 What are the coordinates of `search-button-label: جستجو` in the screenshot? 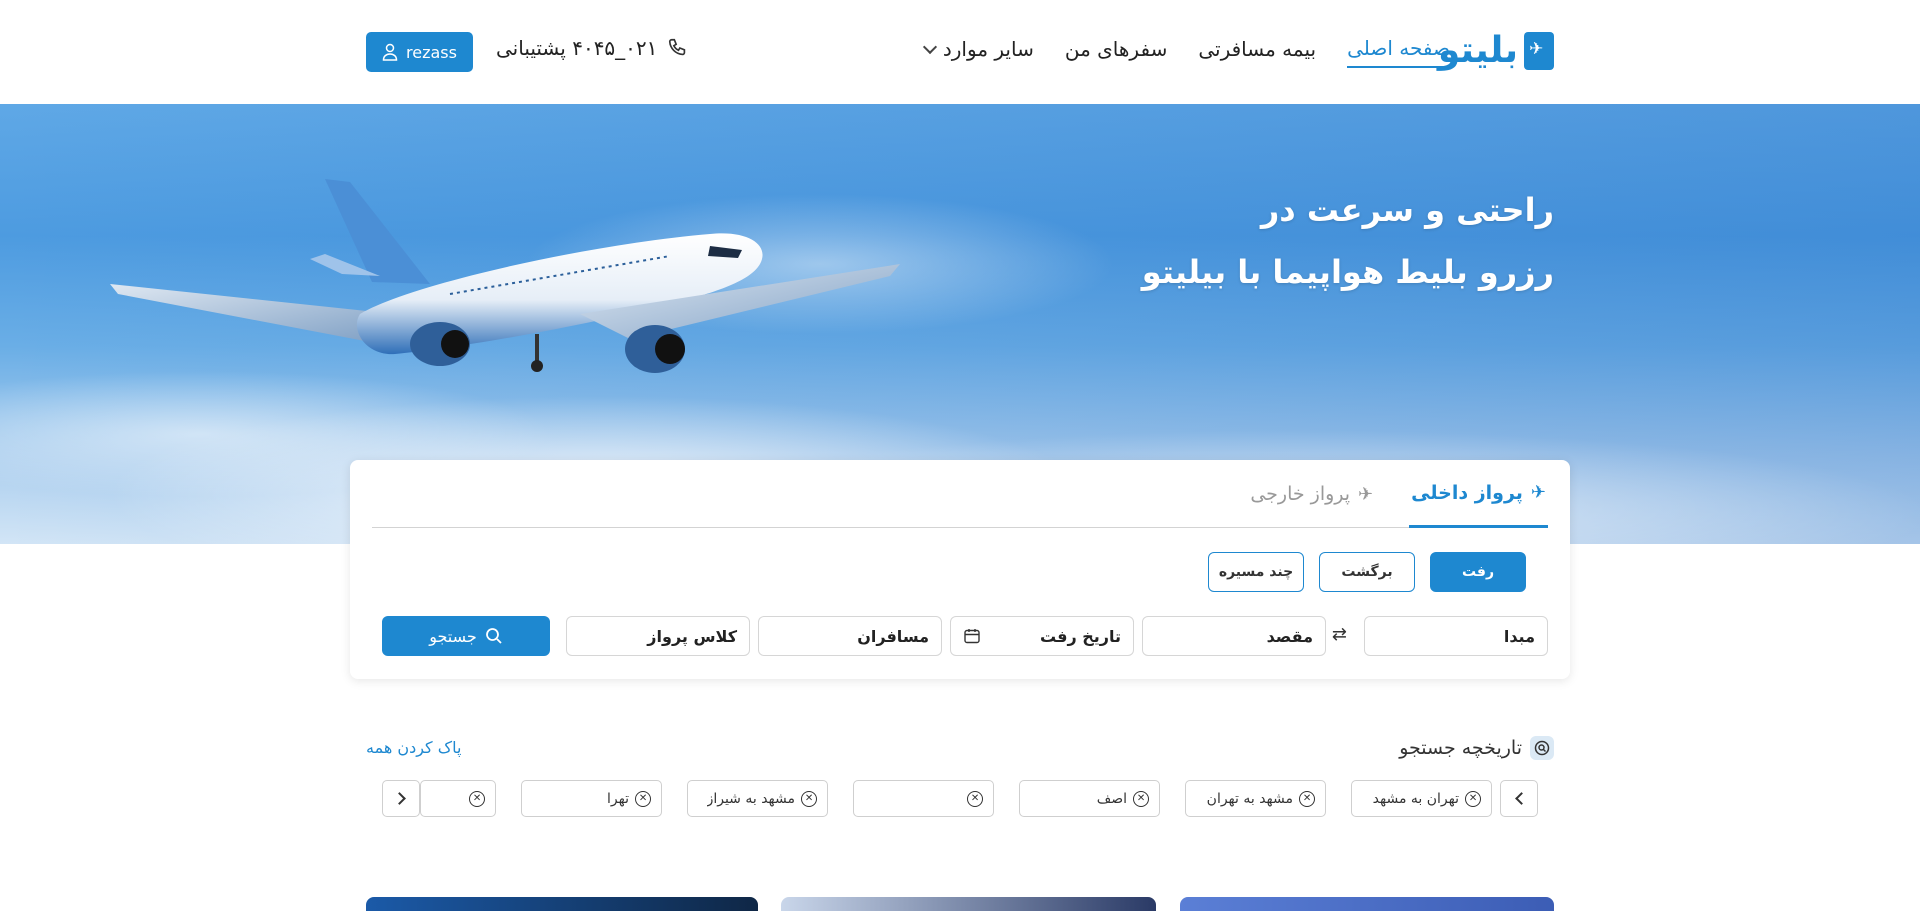 It's located at (453, 636).